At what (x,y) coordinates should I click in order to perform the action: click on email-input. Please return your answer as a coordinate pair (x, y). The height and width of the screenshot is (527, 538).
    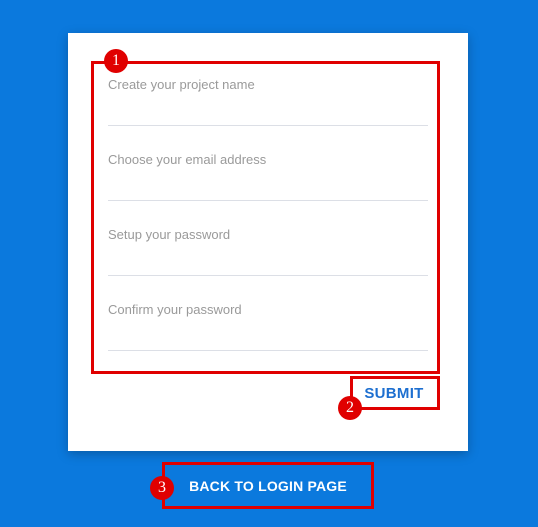
    Looking at the image, I should click on (268, 186).